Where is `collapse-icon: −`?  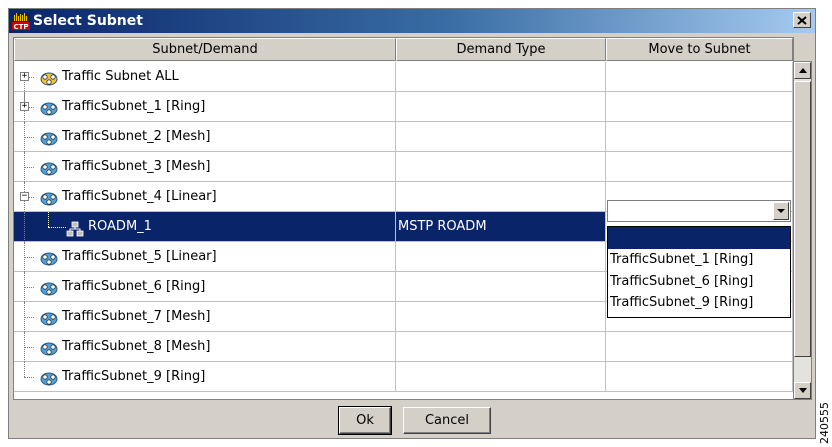 collapse-icon: − is located at coordinates (24, 196).